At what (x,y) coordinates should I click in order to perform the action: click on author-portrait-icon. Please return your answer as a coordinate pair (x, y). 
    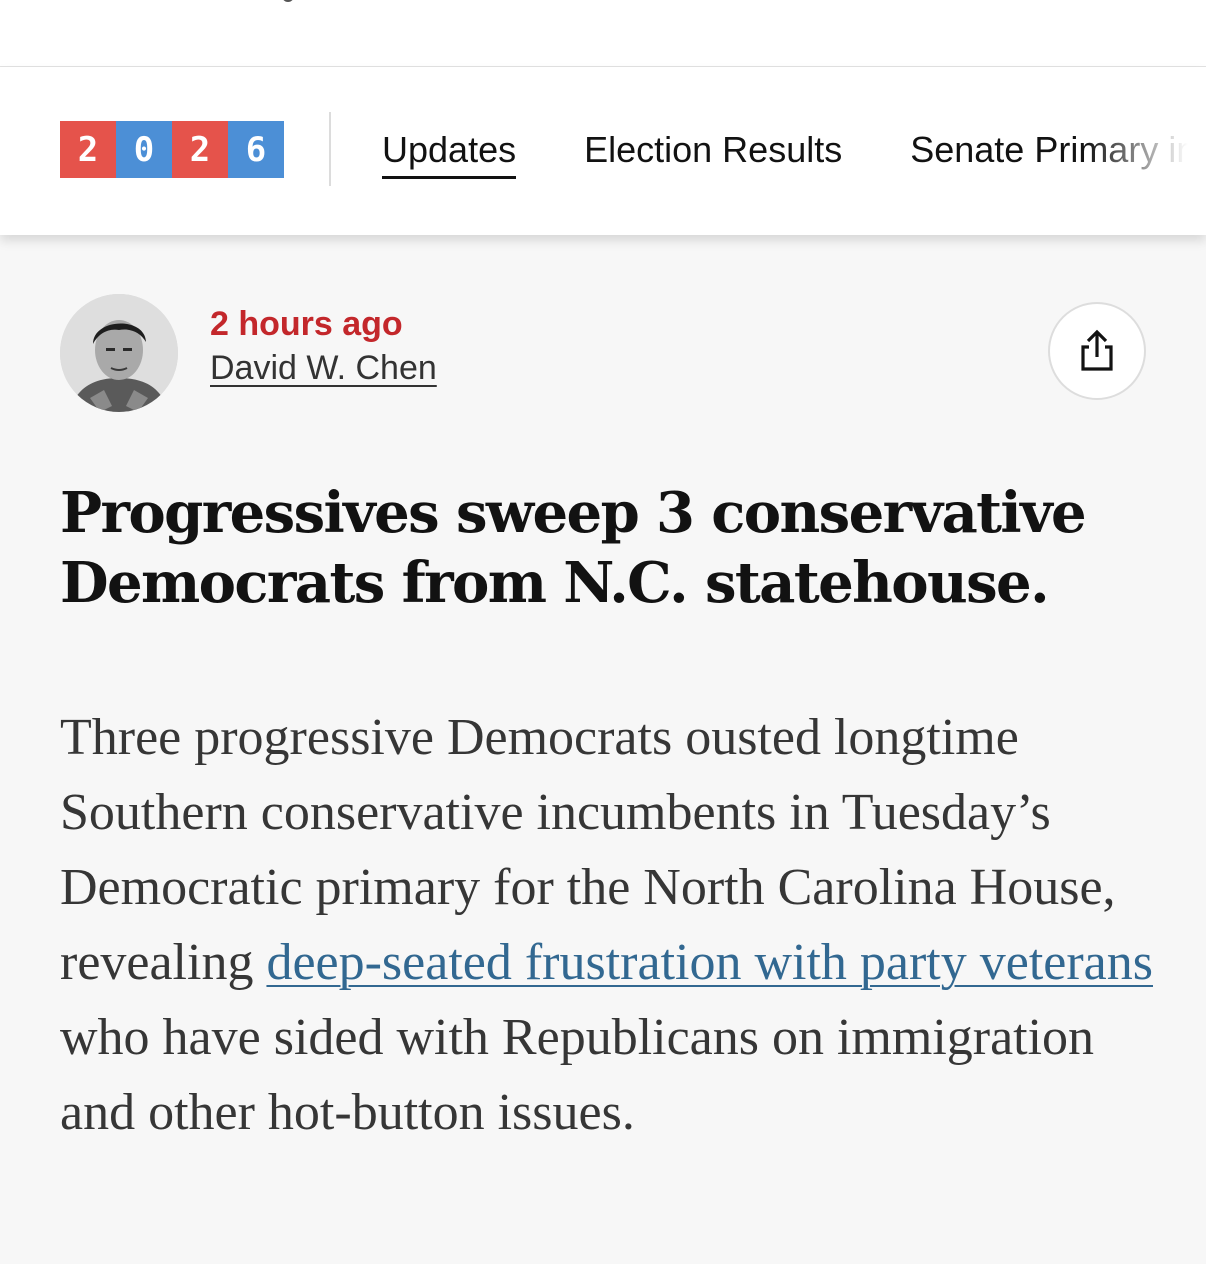
    Looking at the image, I should click on (119, 353).